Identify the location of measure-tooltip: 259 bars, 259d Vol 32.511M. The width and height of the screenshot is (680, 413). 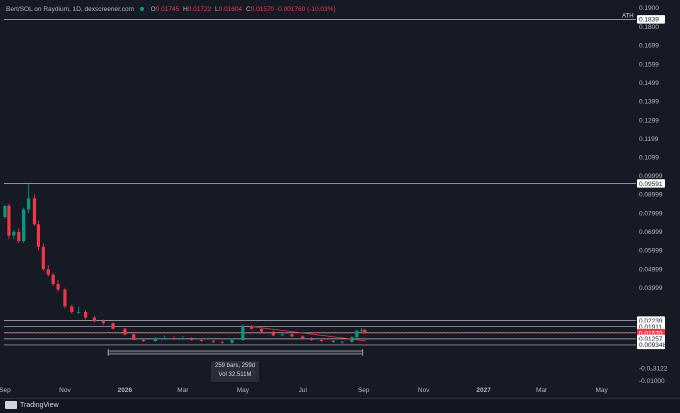
(235, 371).